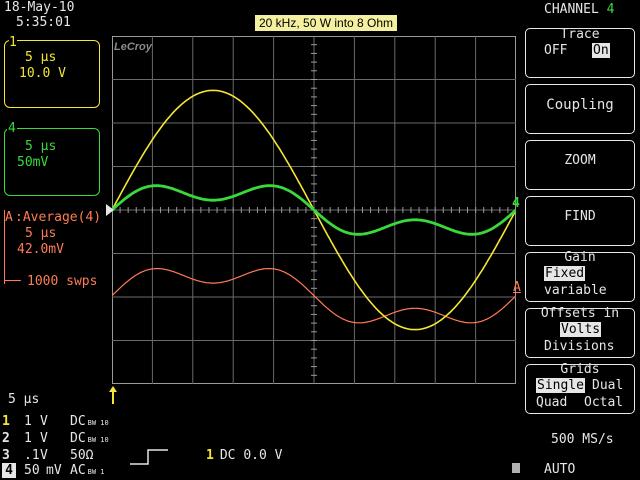 This screenshot has width=640, height=480. I want to click on find-button: FIND, so click(580, 221).